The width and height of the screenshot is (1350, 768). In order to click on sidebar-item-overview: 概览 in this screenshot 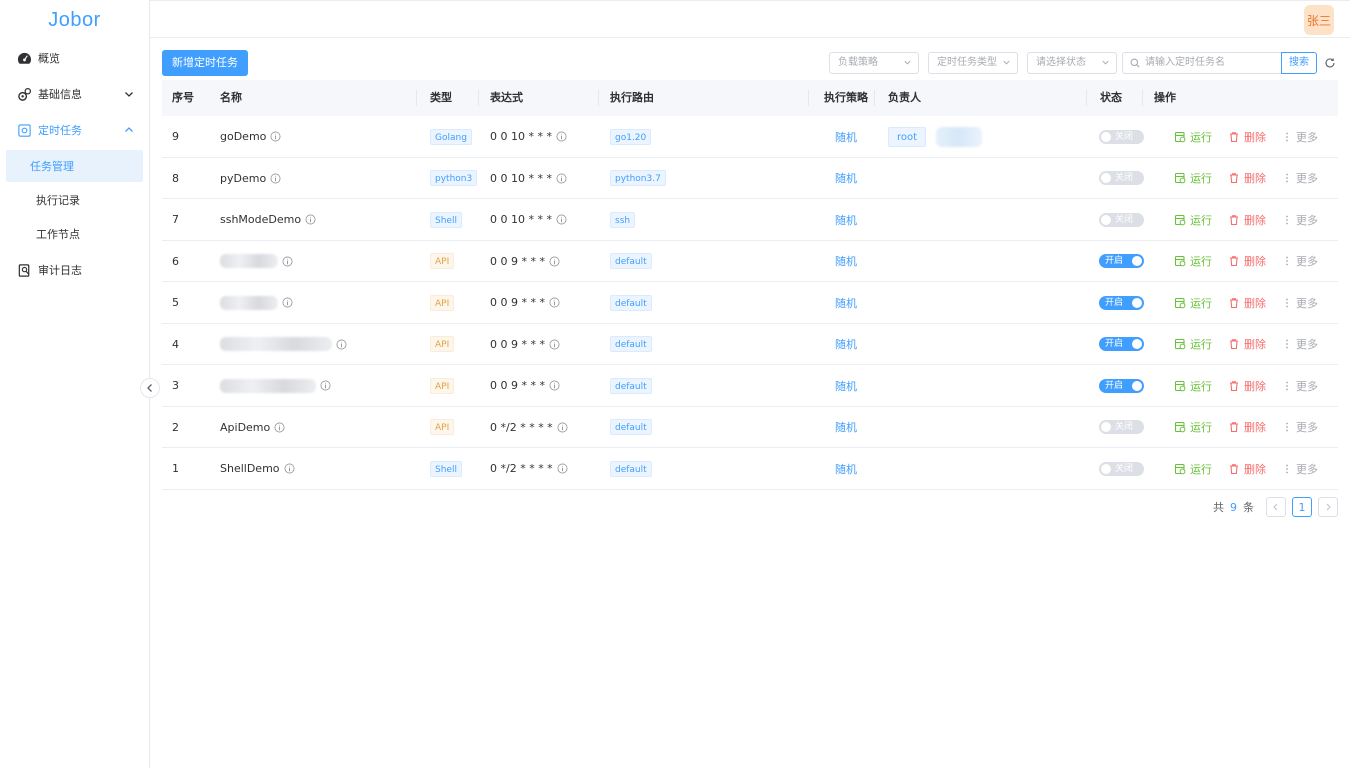, I will do `click(74, 58)`.